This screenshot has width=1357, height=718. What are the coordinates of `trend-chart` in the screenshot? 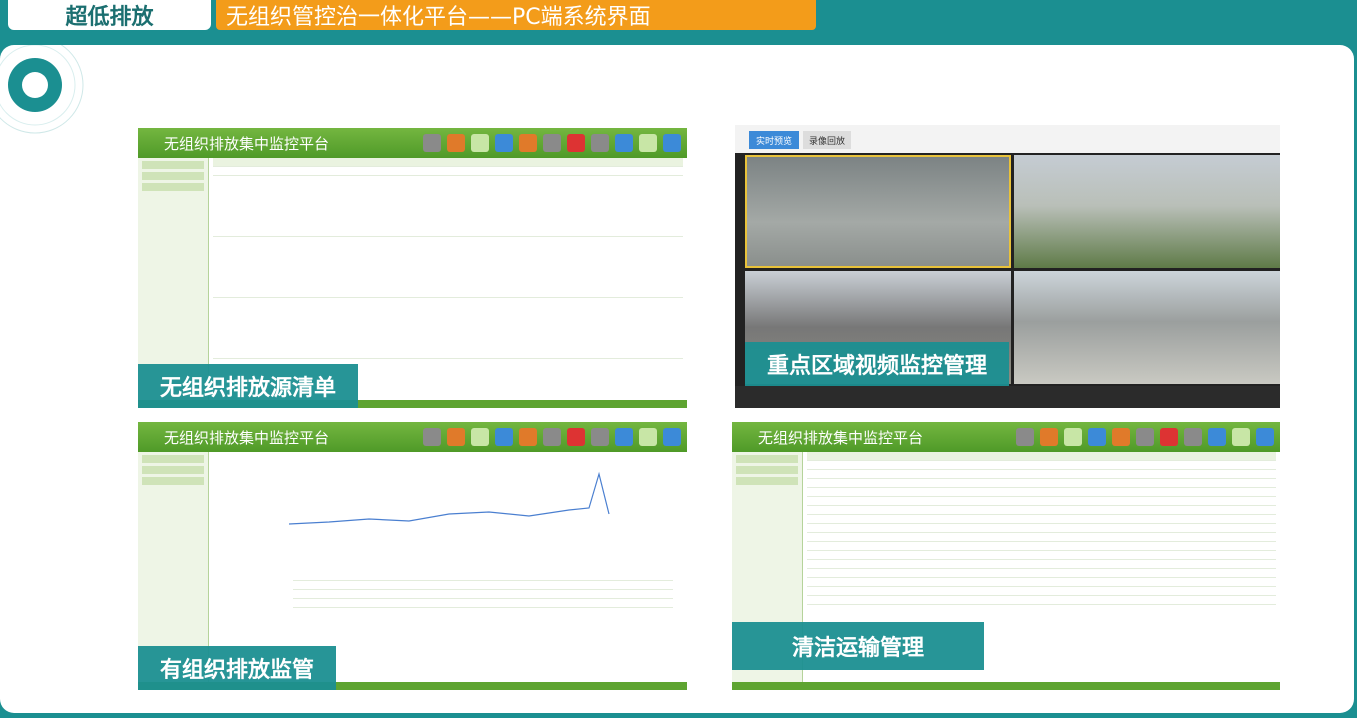 It's located at (449, 498).